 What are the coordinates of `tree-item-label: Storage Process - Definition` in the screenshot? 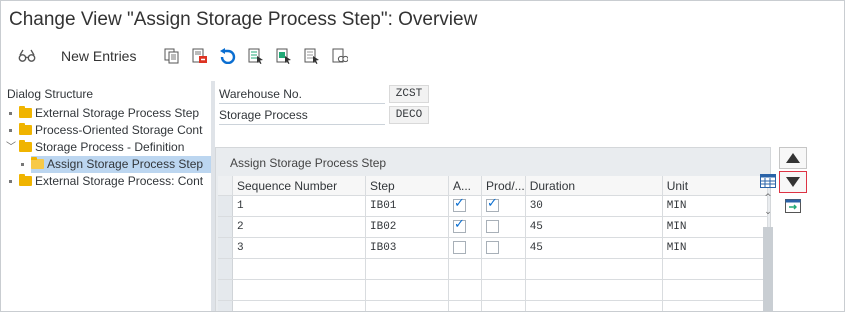 It's located at (110, 147).